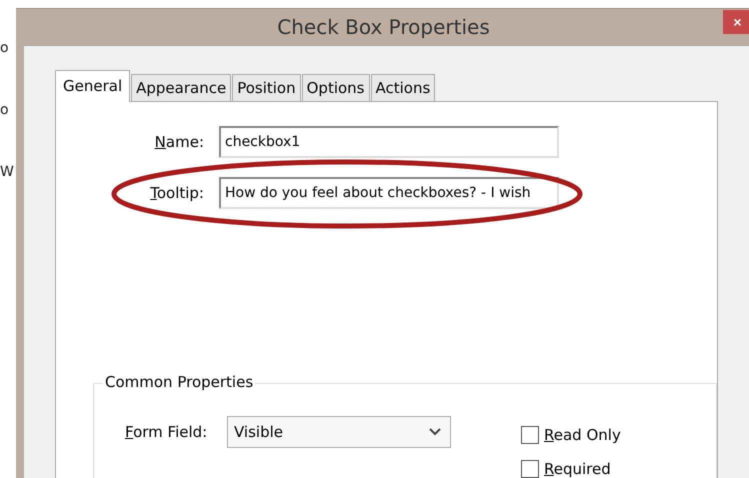  What do you see at coordinates (266, 88) in the screenshot?
I see `tab: Position` at bounding box center [266, 88].